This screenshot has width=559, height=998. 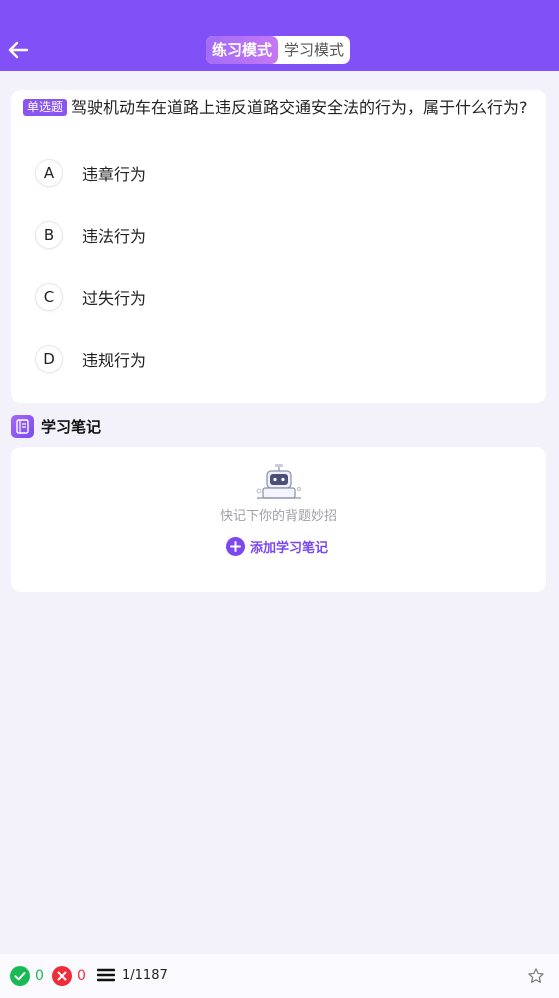 What do you see at coordinates (20, 976) in the screenshot?
I see `check-circle-icon` at bounding box center [20, 976].